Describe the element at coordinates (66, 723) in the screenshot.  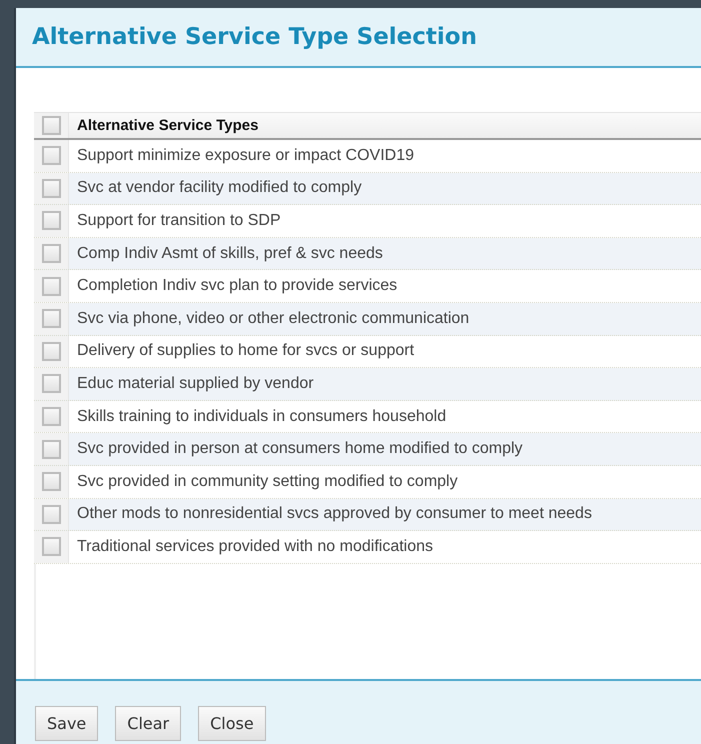
I see `dialog-button: Save` at that location.